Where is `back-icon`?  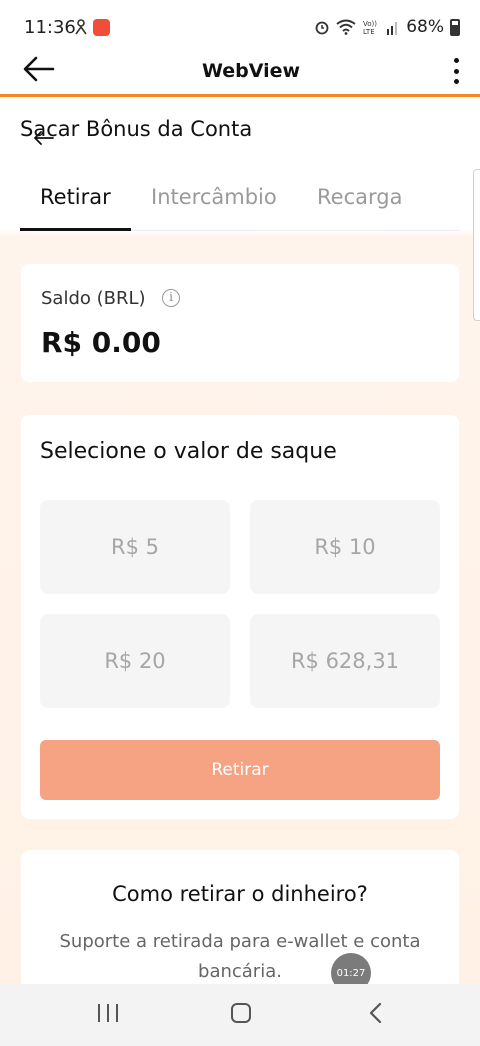
back-icon is located at coordinates (376, 1013).